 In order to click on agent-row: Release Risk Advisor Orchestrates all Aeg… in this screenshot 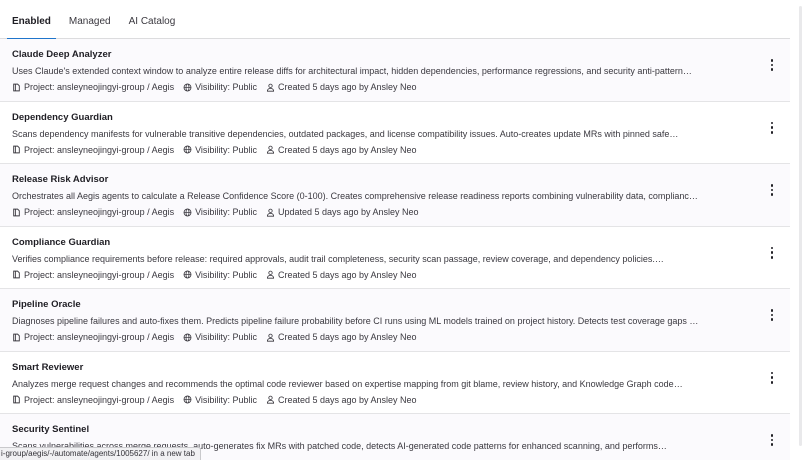, I will do `click(395, 195)`.